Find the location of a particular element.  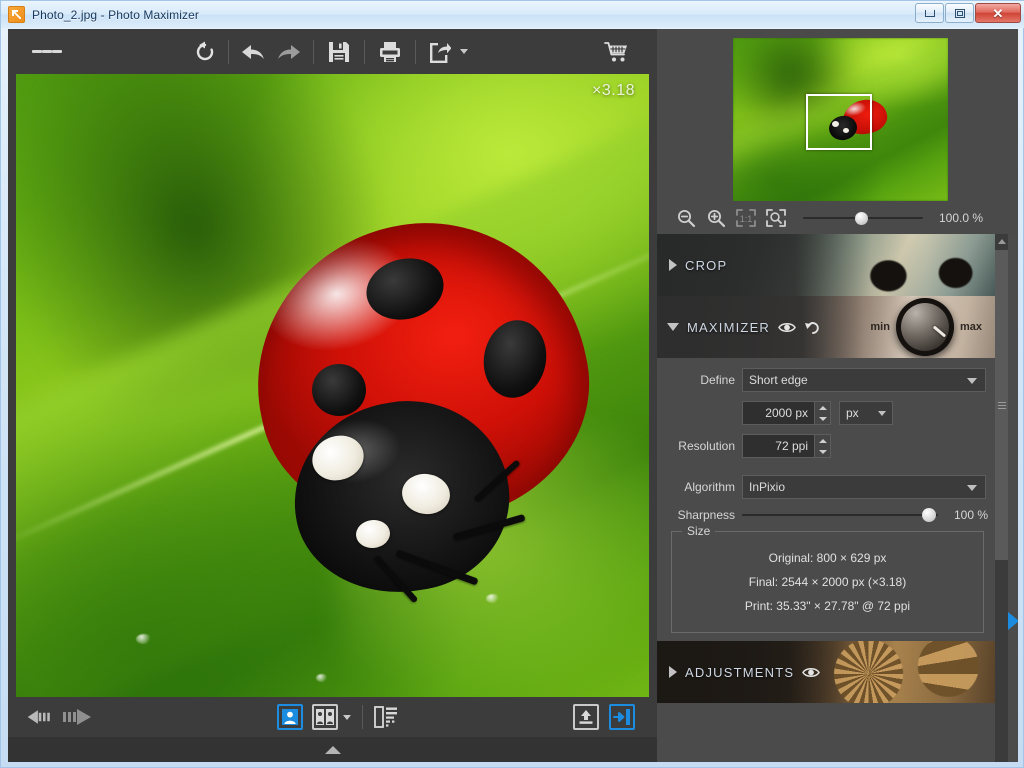

maximizer-knob is located at coordinates (924, 327).